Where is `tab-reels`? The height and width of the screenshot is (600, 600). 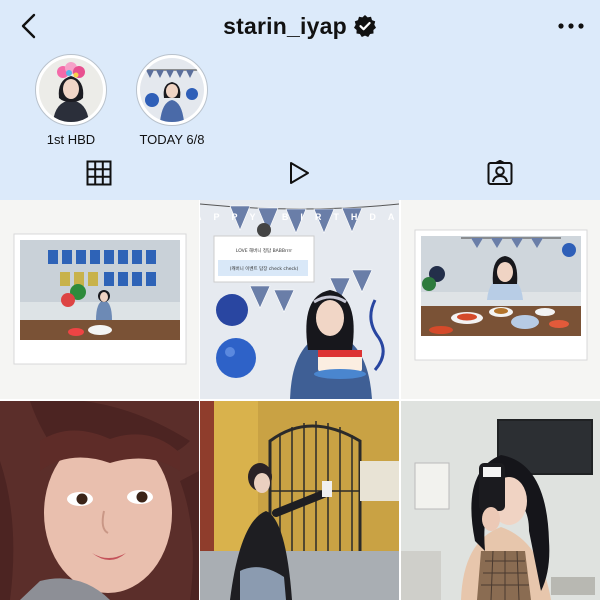 tab-reels is located at coordinates (299, 173).